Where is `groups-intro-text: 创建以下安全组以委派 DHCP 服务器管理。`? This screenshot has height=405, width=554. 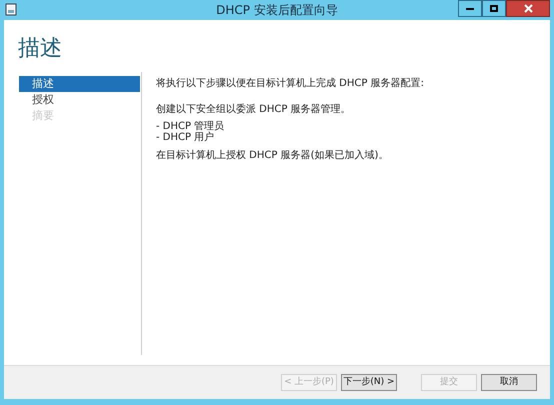
groups-intro-text: 创建以下安全组以委派 DHCP 服务器管理。 is located at coordinates (254, 109).